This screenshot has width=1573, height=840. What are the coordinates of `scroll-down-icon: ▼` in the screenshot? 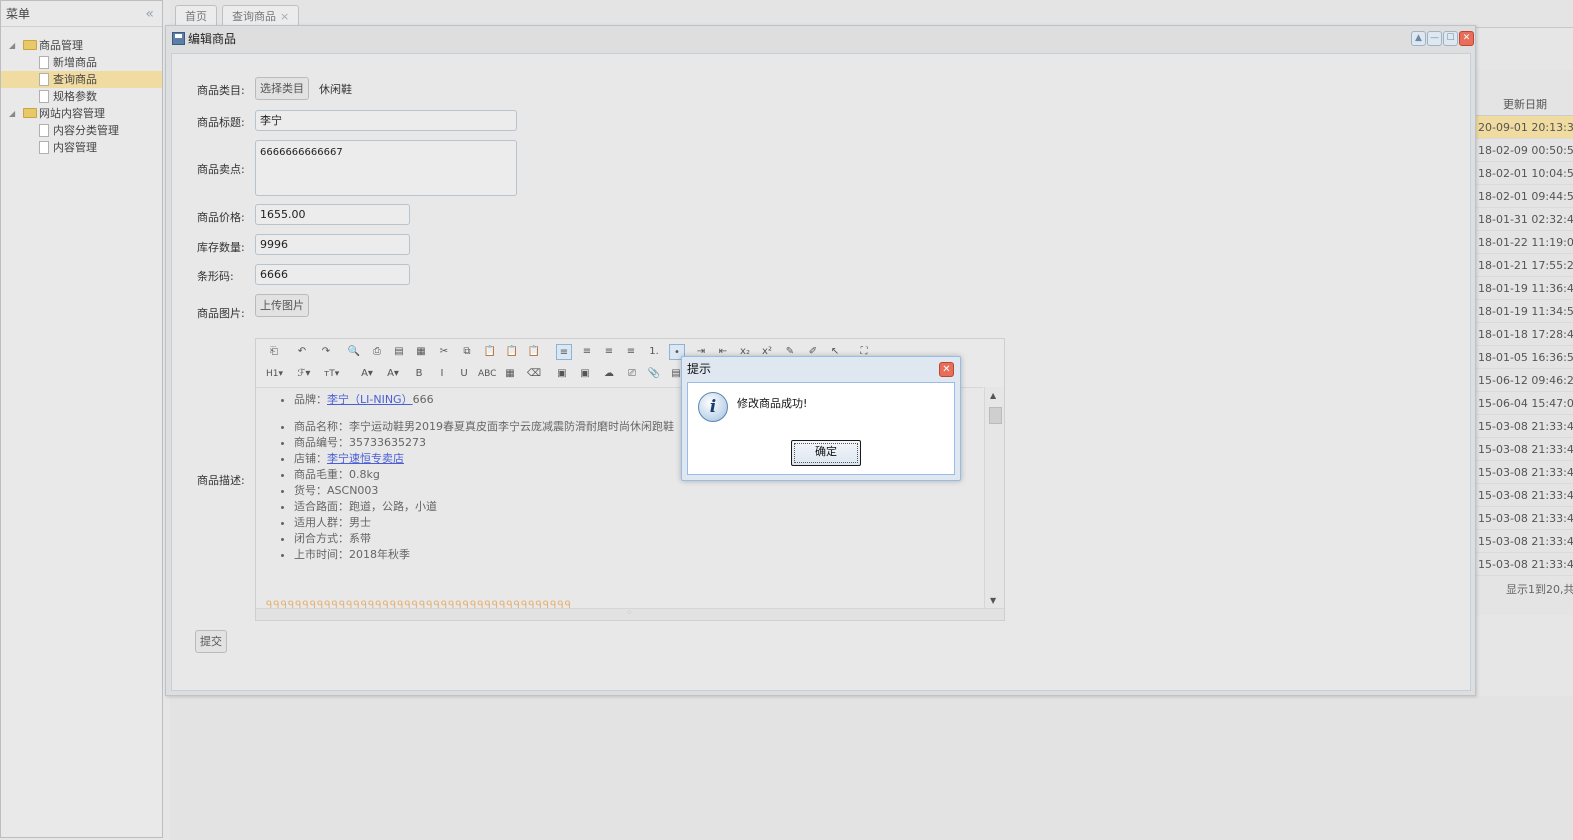 It's located at (993, 600).